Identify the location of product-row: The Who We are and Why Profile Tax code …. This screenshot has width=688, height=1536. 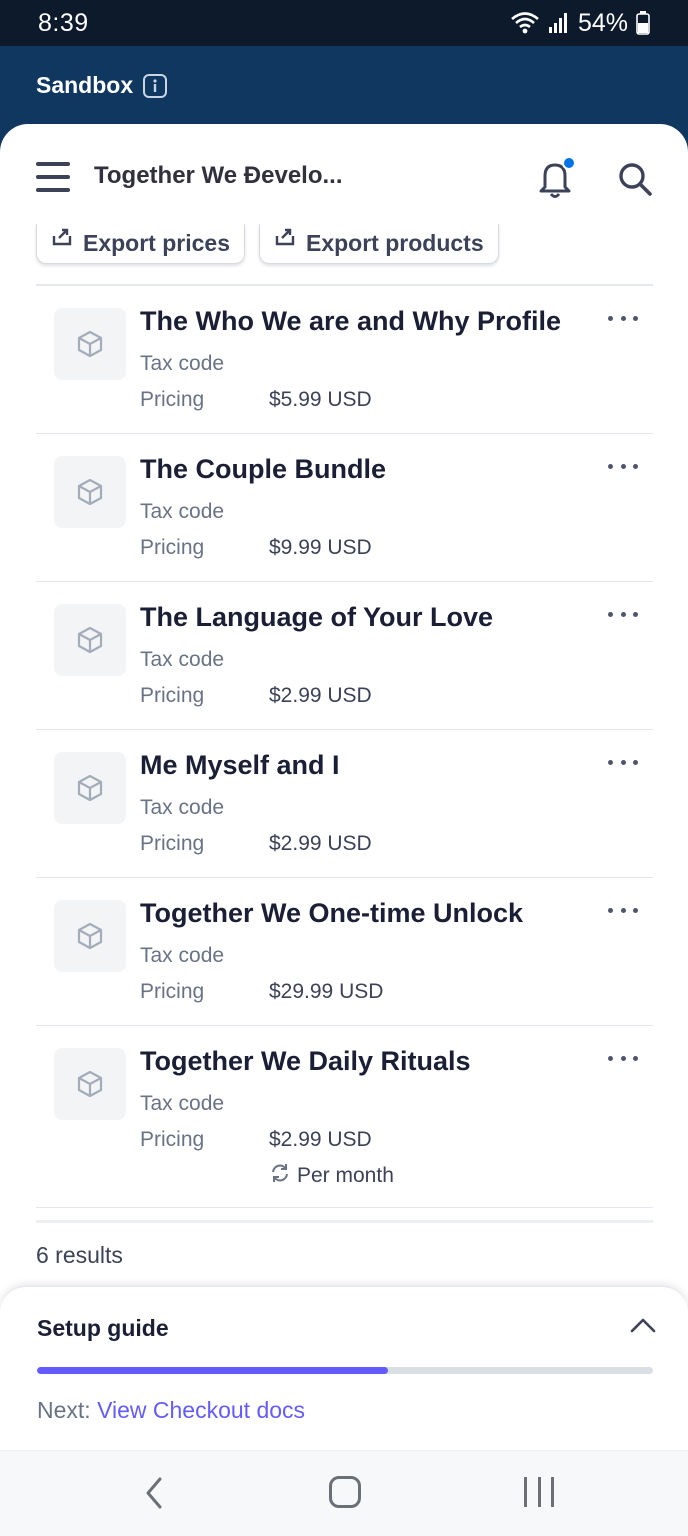
(344, 360).